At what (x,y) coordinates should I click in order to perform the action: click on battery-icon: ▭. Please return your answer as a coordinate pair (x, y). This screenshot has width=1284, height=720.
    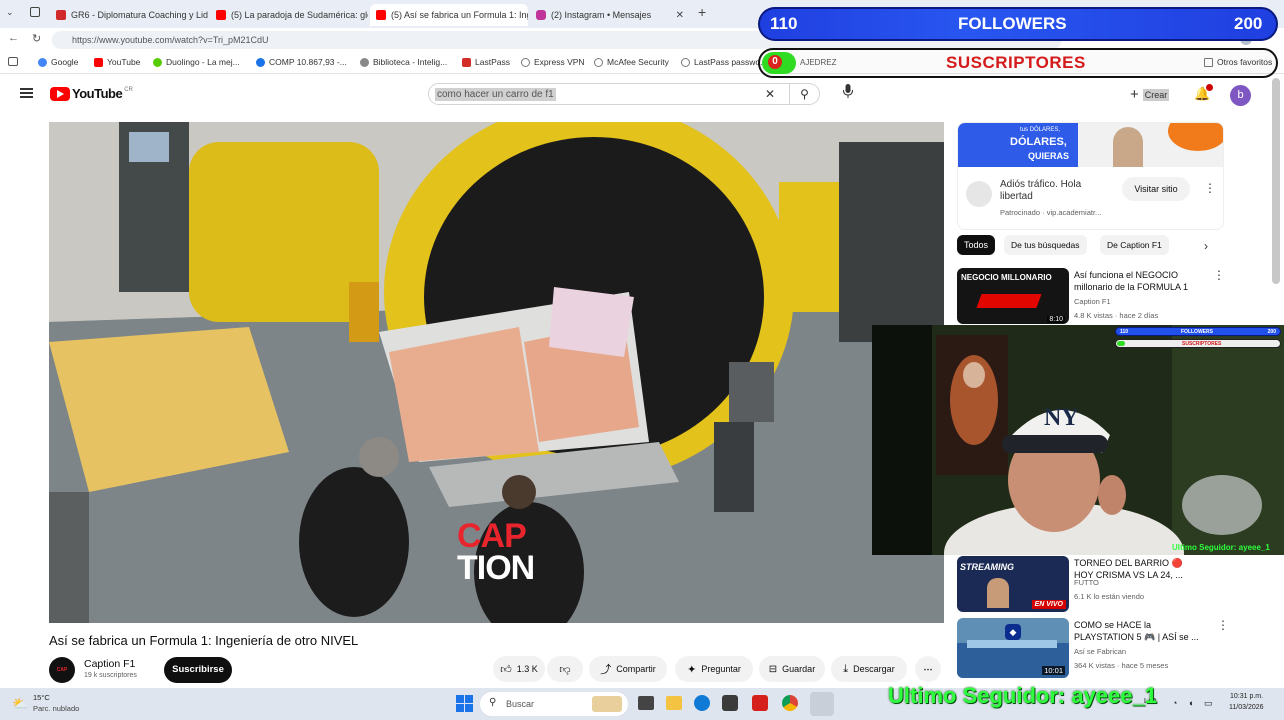
    Looking at the image, I should click on (1208, 703).